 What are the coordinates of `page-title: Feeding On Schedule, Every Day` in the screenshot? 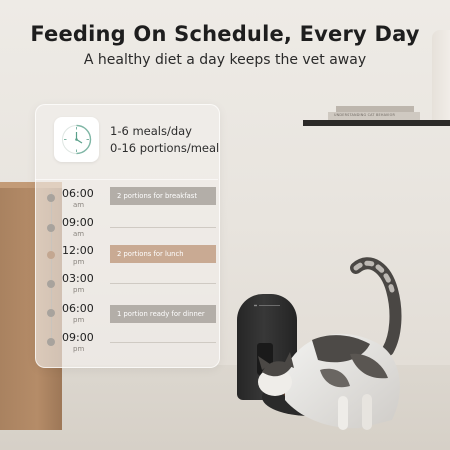 It's located at (225, 34).